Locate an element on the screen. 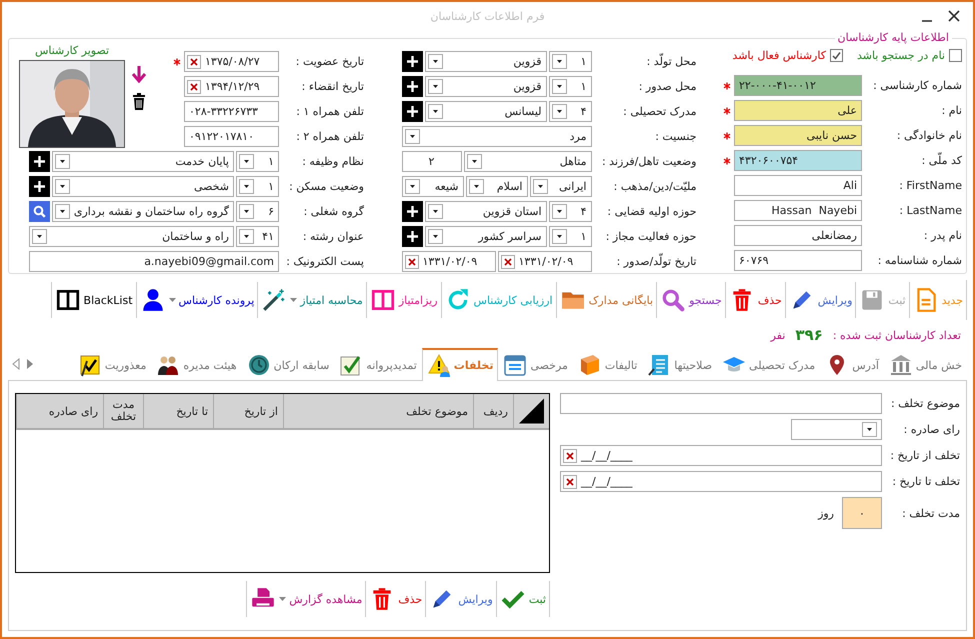 The height and width of the screenshot is (639, 975). dropdown: استان قزوین is located at coordinates (485, 211).